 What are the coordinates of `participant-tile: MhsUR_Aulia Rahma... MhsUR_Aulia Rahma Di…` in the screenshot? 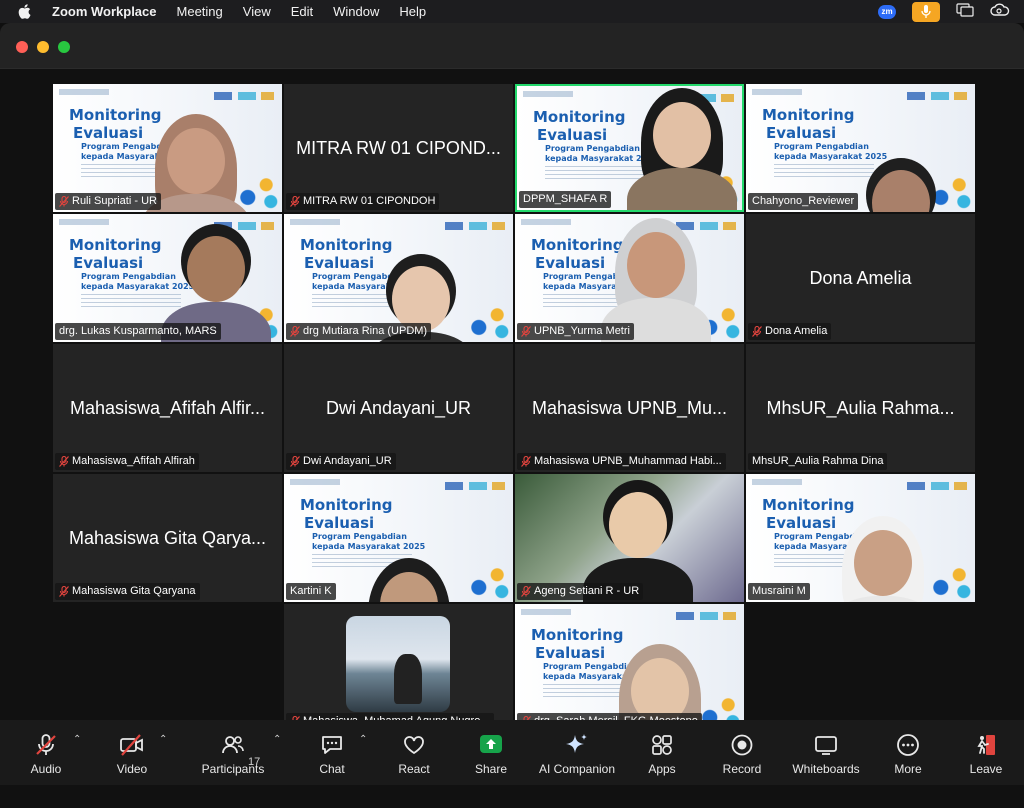 It's located at (860, 408).